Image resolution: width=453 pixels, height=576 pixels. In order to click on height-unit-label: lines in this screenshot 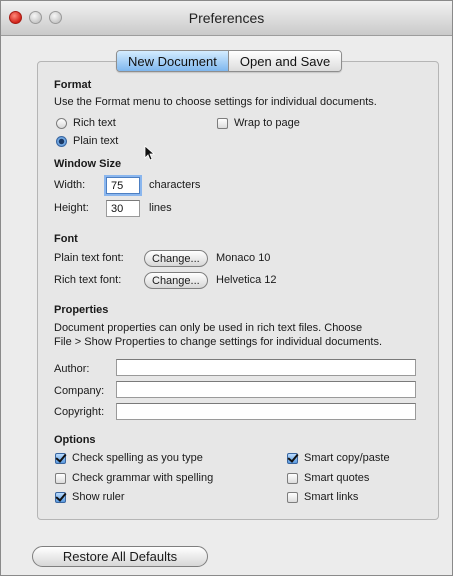, I will do `click(160, 208)`.